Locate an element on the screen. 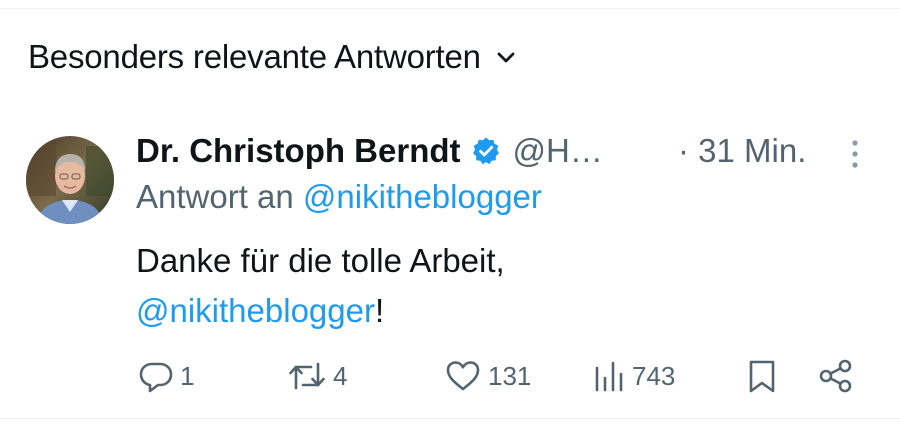 The width and height of the screenshot is (900, 427). action-bar: 1 4 131 743 is located at coordinates (450, 376).